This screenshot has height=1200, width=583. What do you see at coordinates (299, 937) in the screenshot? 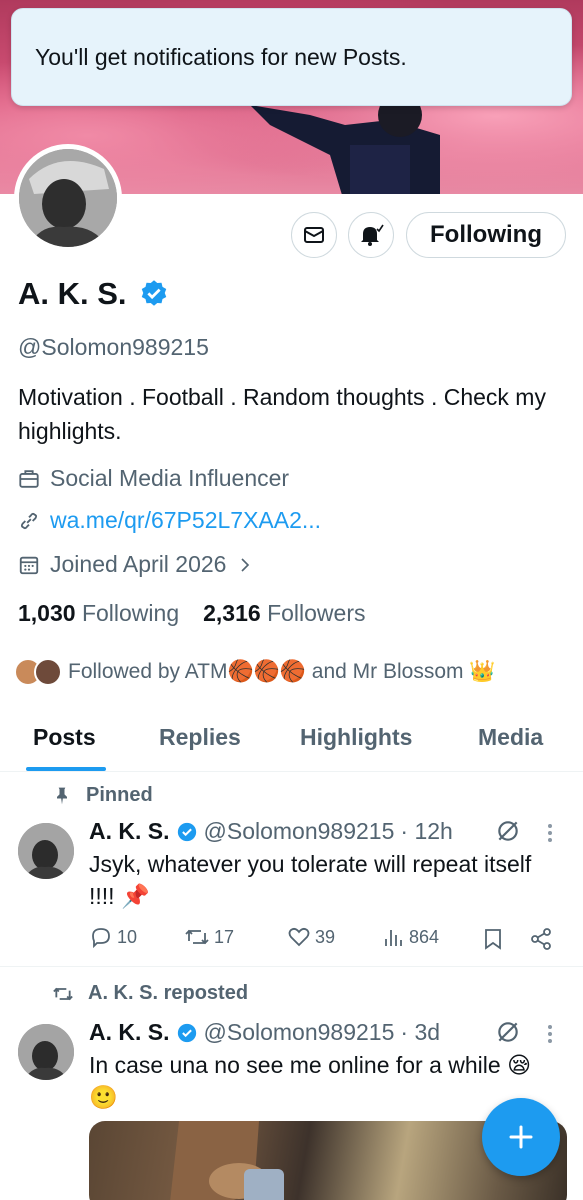
I see `like-icon` at bounding box center [299, 937].